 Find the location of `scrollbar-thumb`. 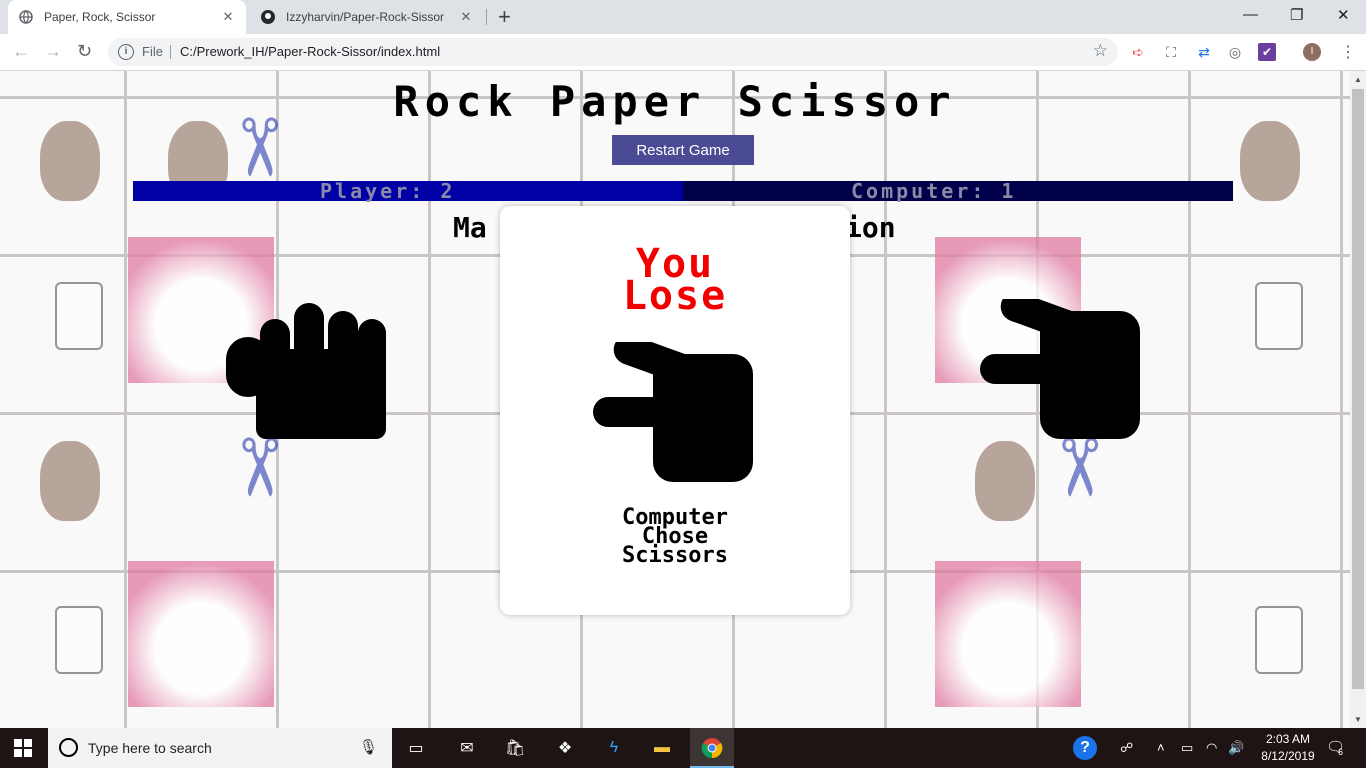

scrollbar-thumb is located at coordinates (1358, 389).